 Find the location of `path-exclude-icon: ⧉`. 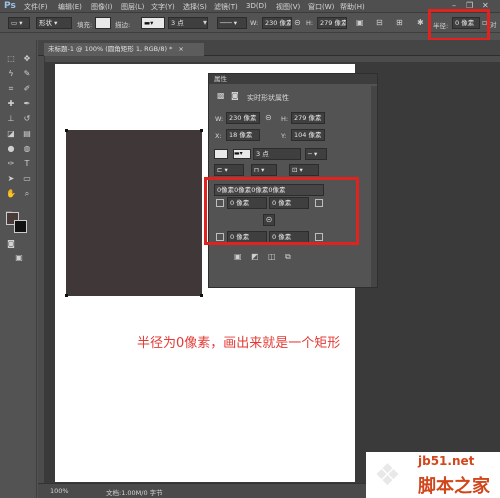

path-exclude-icon: ⧉ is located at coordinates (288, 257).